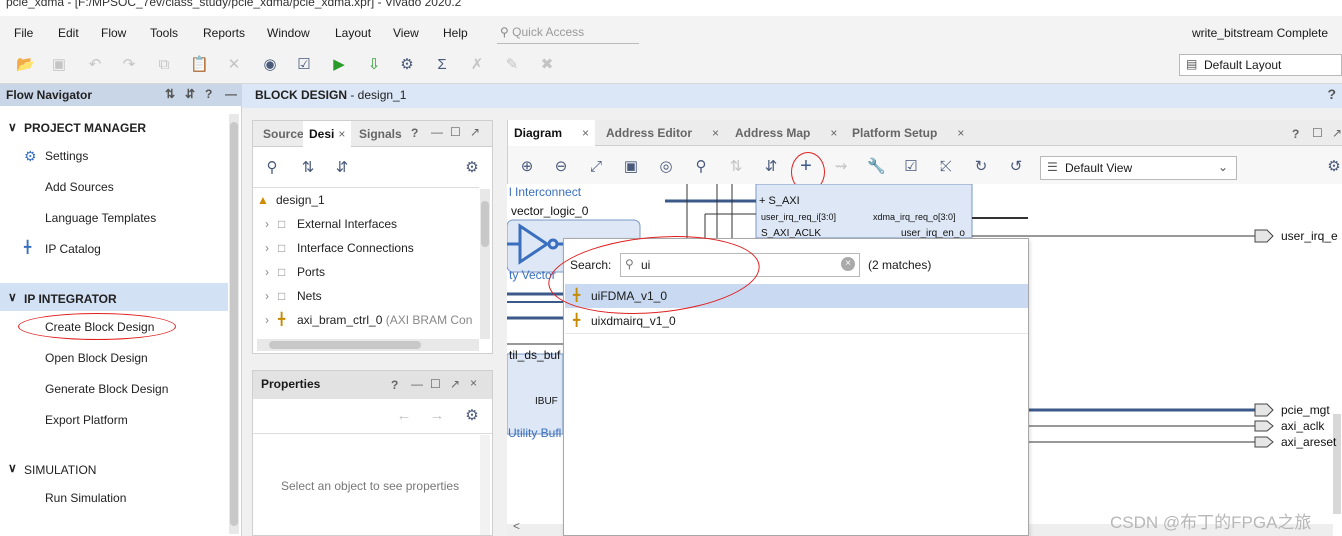 The width and height of the screenshot is (1342, 536). Describe the element at coordinates (911, 167) in the screenshot. I see `validate-icon: ☑` at that location.